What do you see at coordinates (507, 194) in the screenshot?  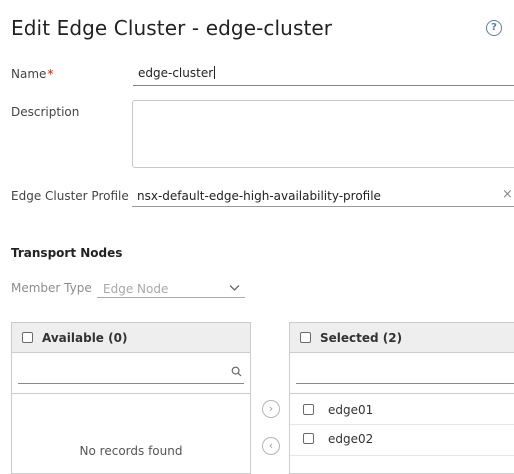 I see `clear-icon: ×` at bounding box center [507, 194].